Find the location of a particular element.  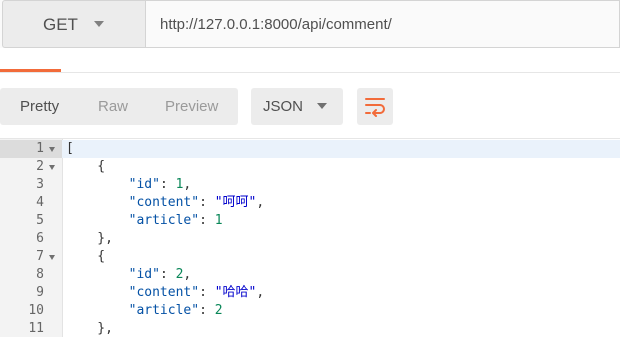

code-line: 10 "article": 2 is located at coordinates (310, 311).